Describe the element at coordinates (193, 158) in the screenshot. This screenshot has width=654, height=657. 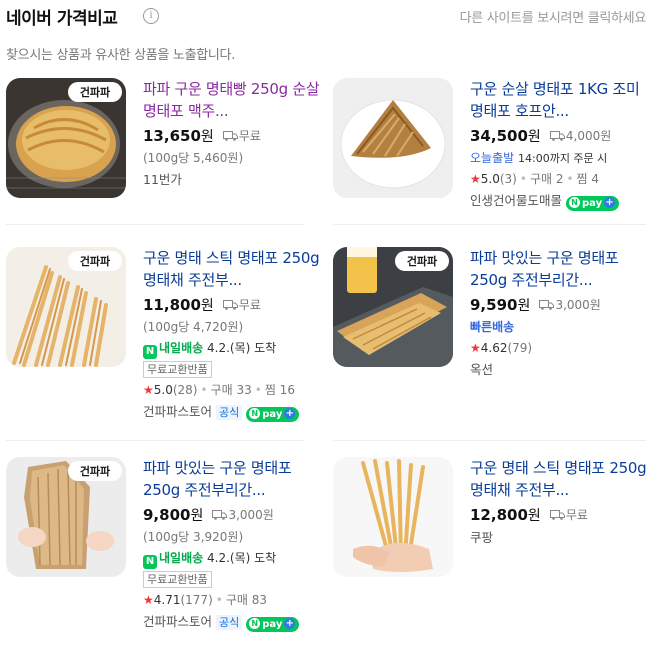
I see `unit-price: (100g당 5,460원)` at that location.